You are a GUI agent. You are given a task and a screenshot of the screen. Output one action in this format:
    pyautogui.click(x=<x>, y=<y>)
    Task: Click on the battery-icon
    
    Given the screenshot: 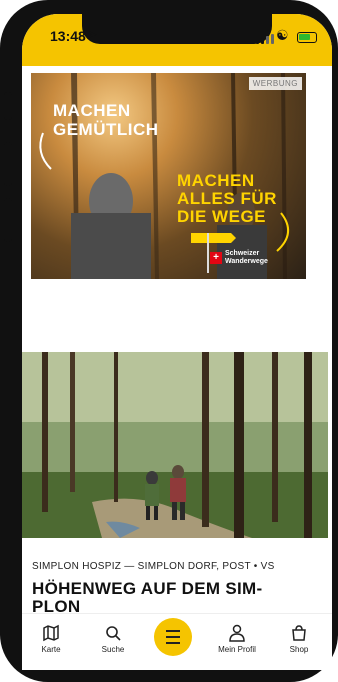 What is the action you would take?
    pyautogui.click(x=307, y=37)
    